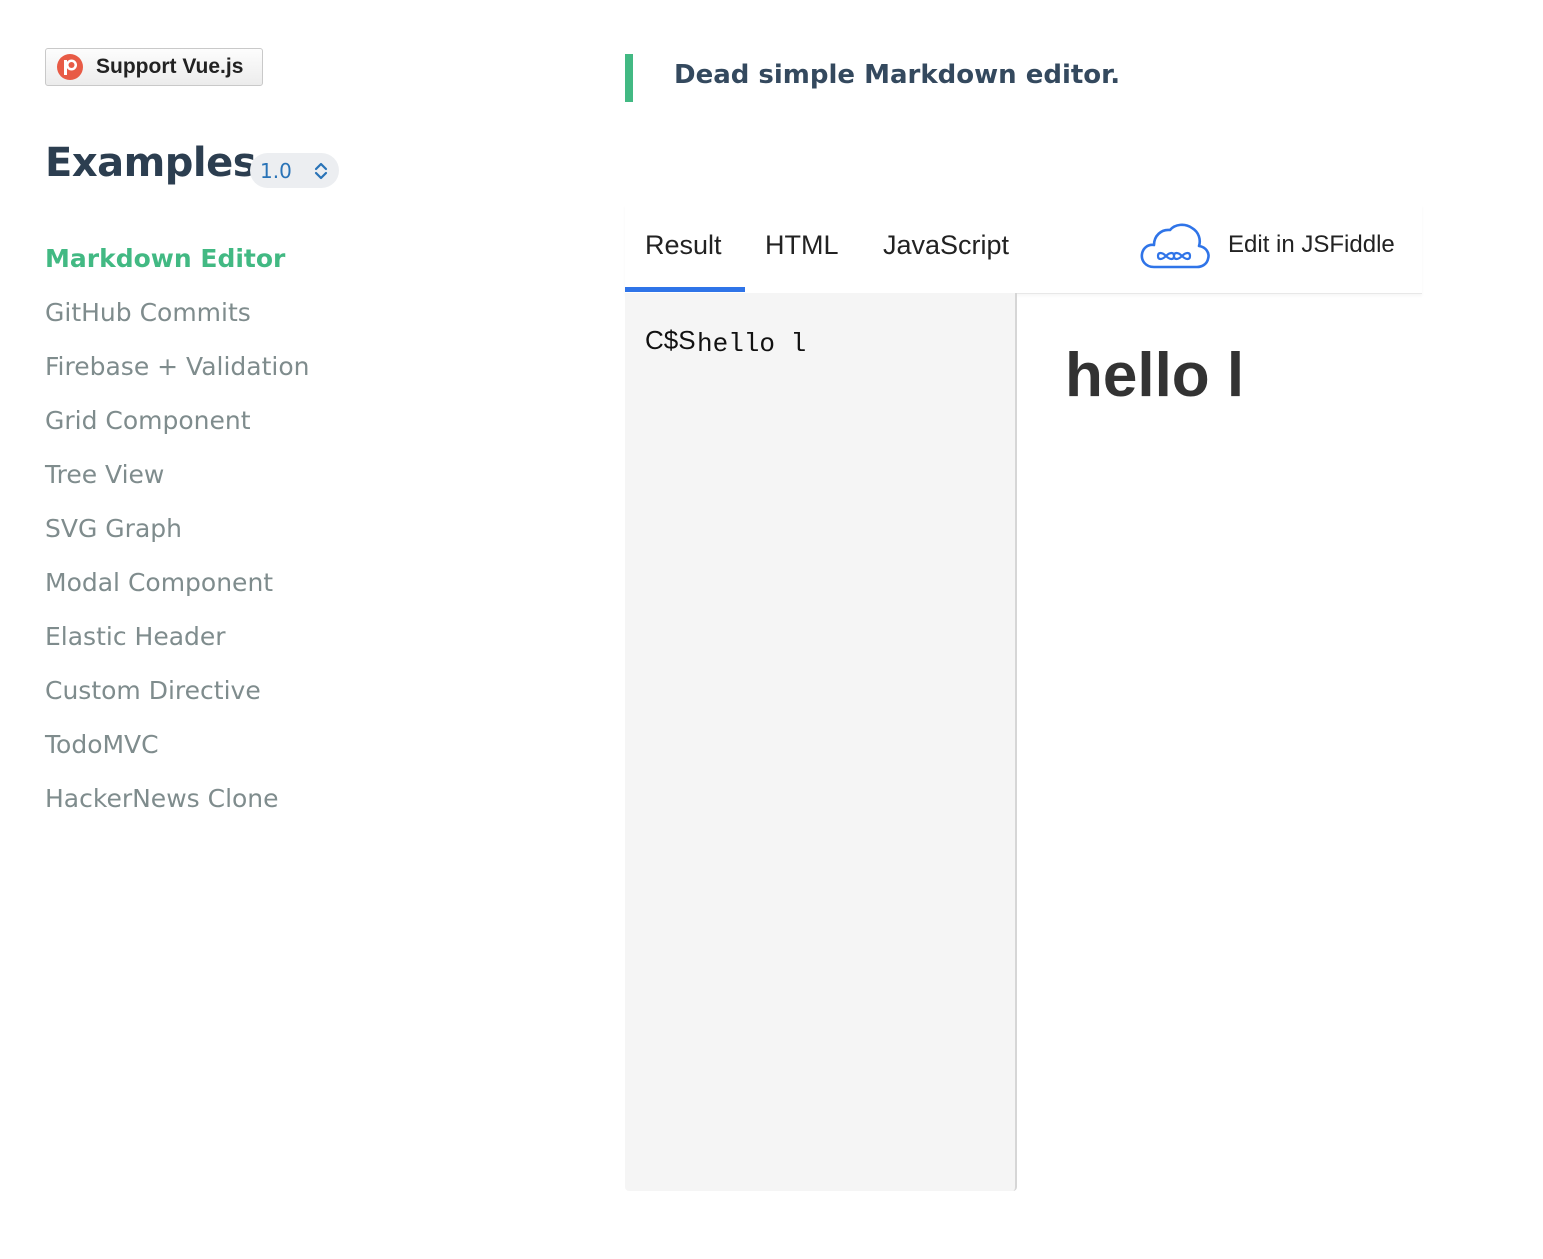 The width and height of the screenshot is (1543, 1259). Describe the element at coordinates (177, 751) in the screenshot. I see `sidebar-item-todomvc: TodoMVC` at that location.